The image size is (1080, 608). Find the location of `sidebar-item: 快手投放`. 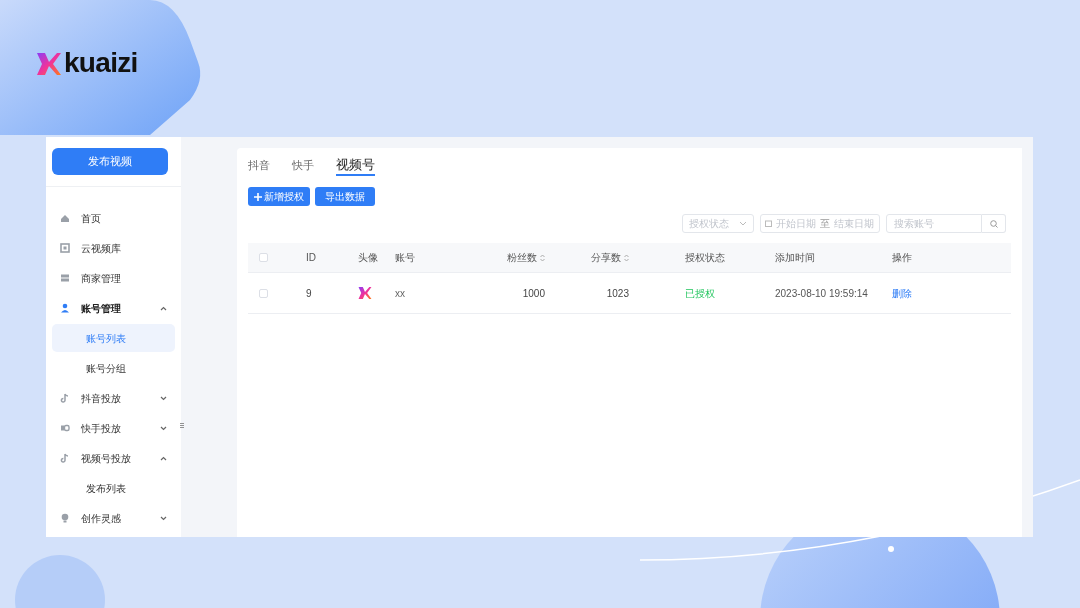

sidebar-item: 快手投放 is located at coordinates (113, 428).